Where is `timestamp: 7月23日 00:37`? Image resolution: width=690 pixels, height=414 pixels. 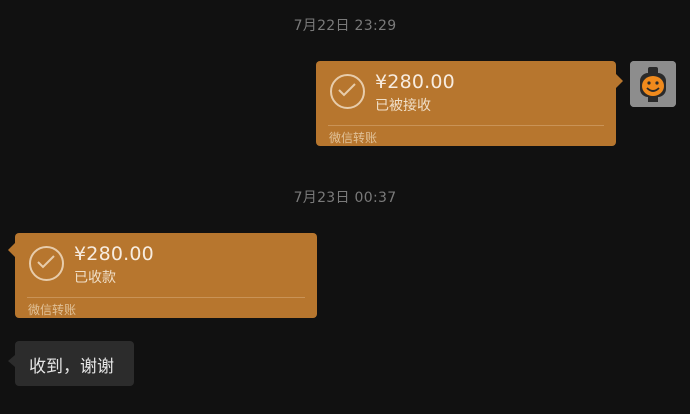
timestamp: 7月23日 00:37 is located at coordinates (345, 198).